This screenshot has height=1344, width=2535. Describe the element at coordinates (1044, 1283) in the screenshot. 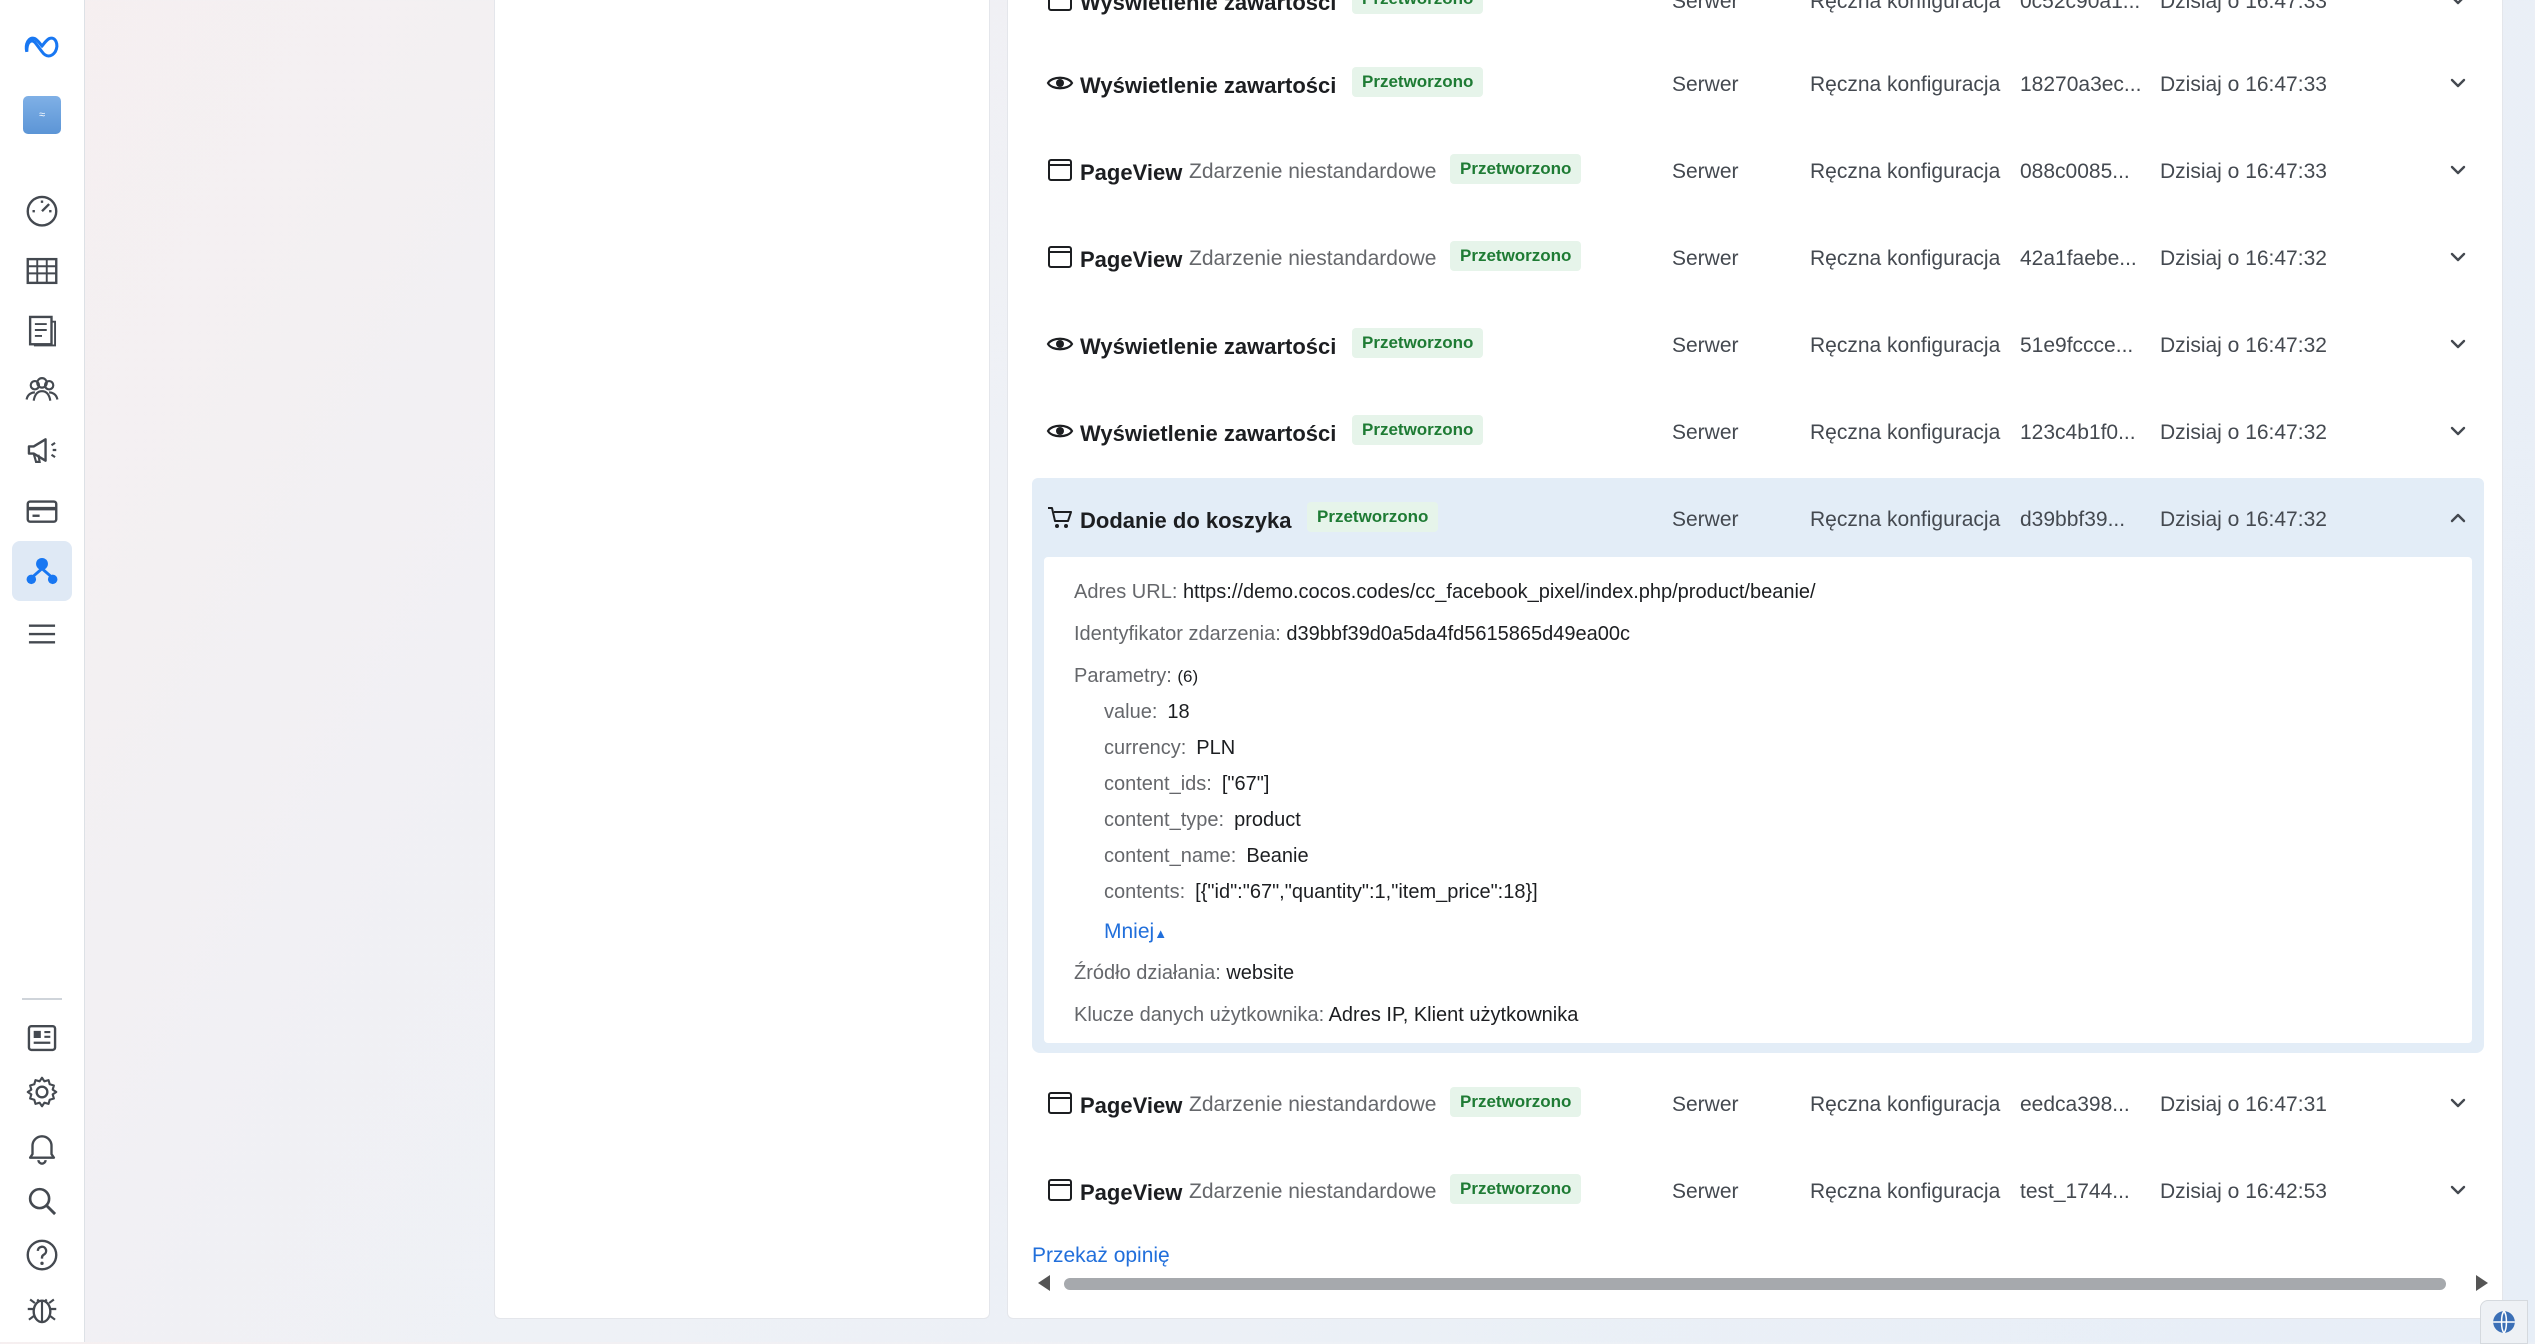

I see `scroll-left-arrow-icon` at that location.